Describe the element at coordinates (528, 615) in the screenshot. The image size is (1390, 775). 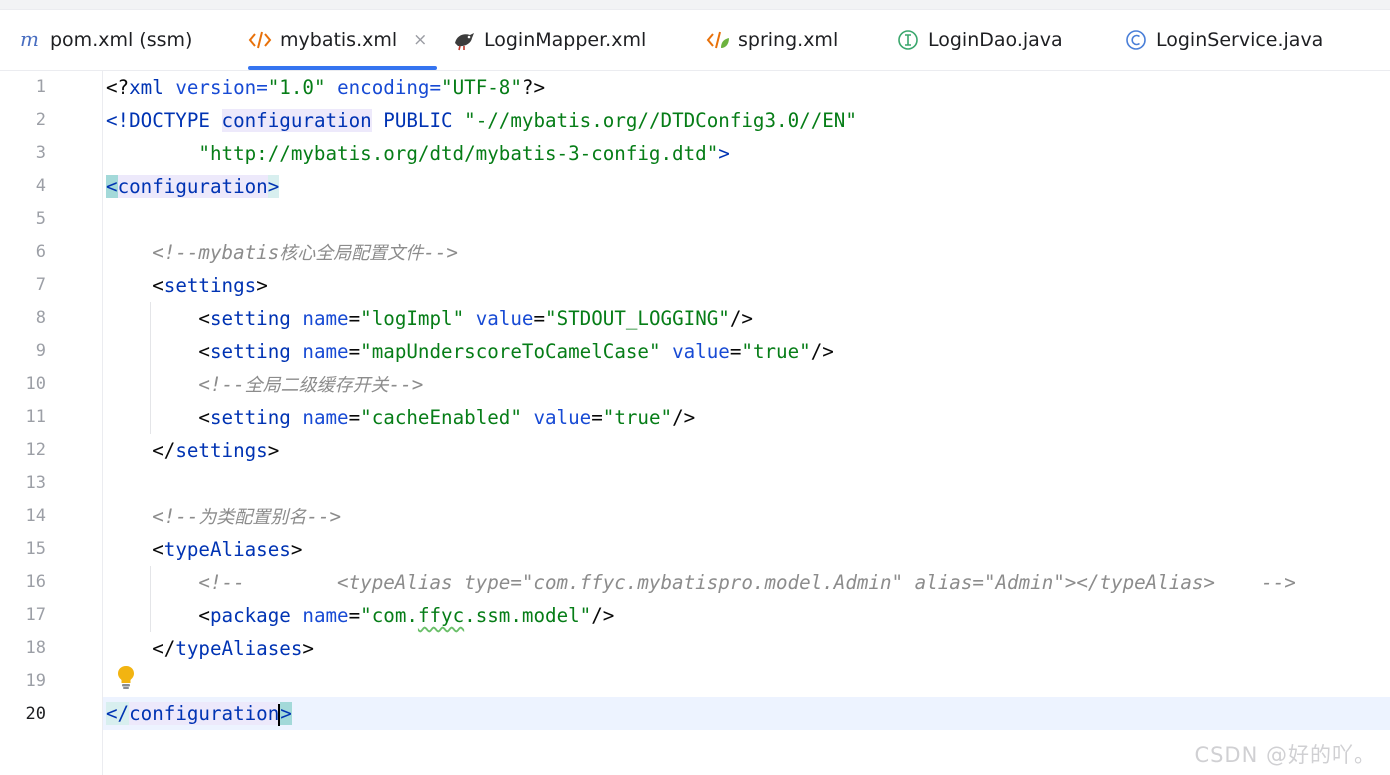
I see `attr-value: .ssm.model"` at that location.